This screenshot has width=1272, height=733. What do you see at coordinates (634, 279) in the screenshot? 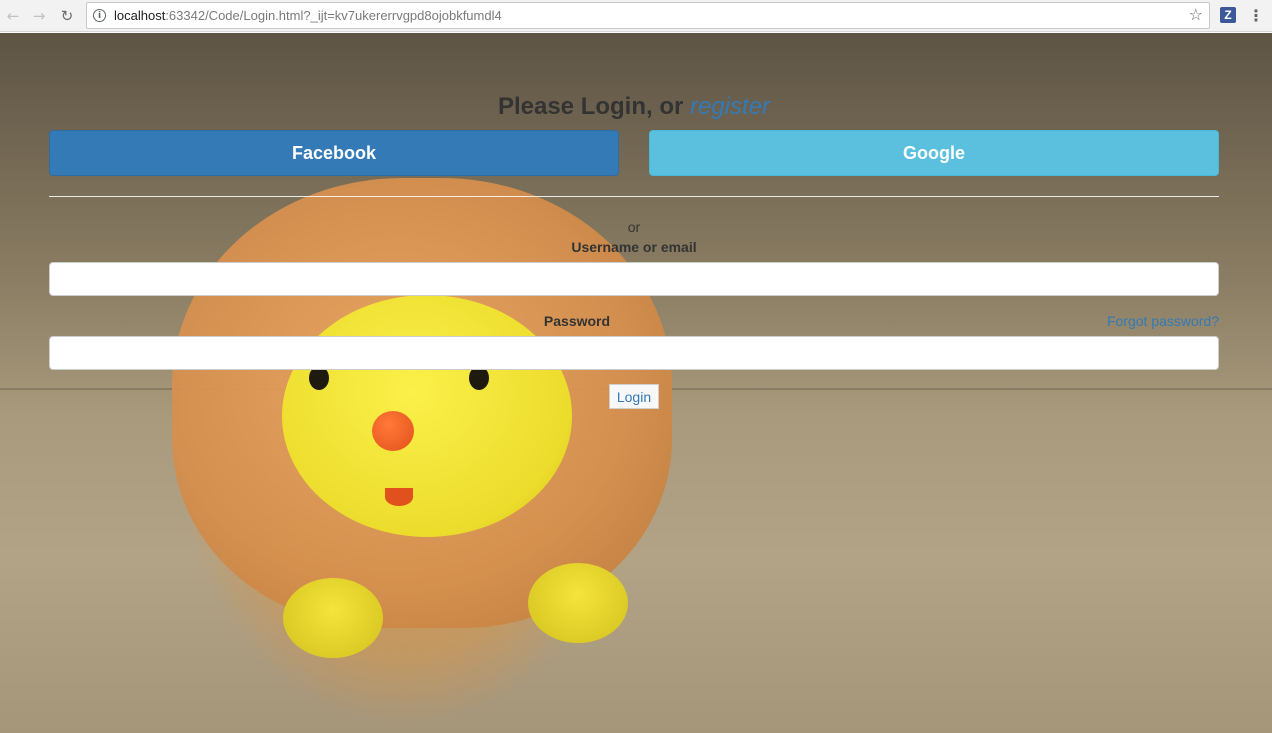
I see `username-input` at bounding box center [634, 279].